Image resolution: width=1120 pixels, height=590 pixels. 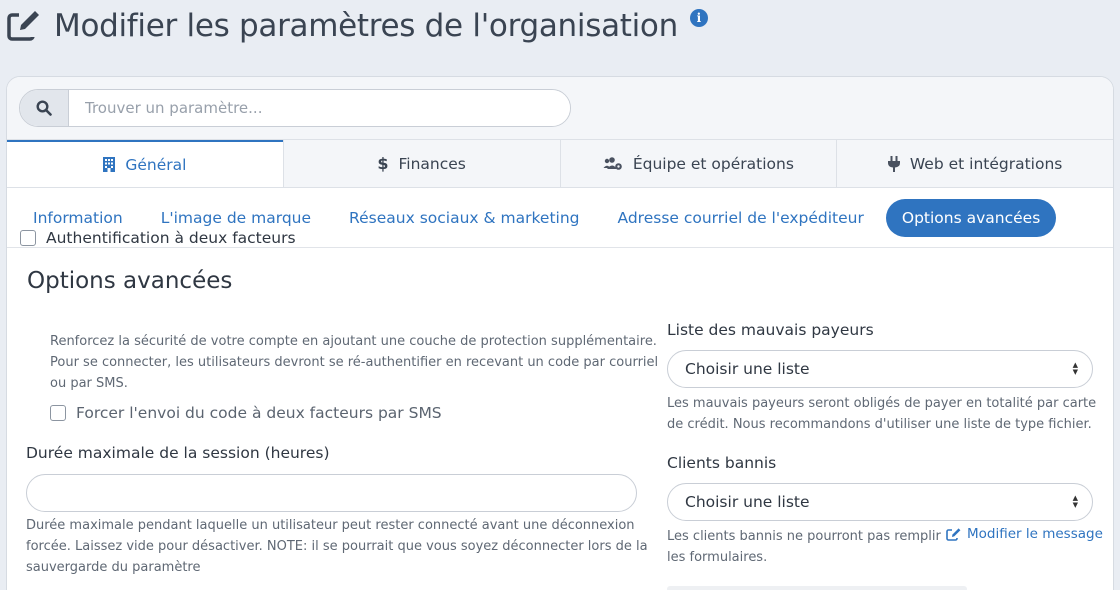 I want to click on search-input, so click(x=319, y=108).